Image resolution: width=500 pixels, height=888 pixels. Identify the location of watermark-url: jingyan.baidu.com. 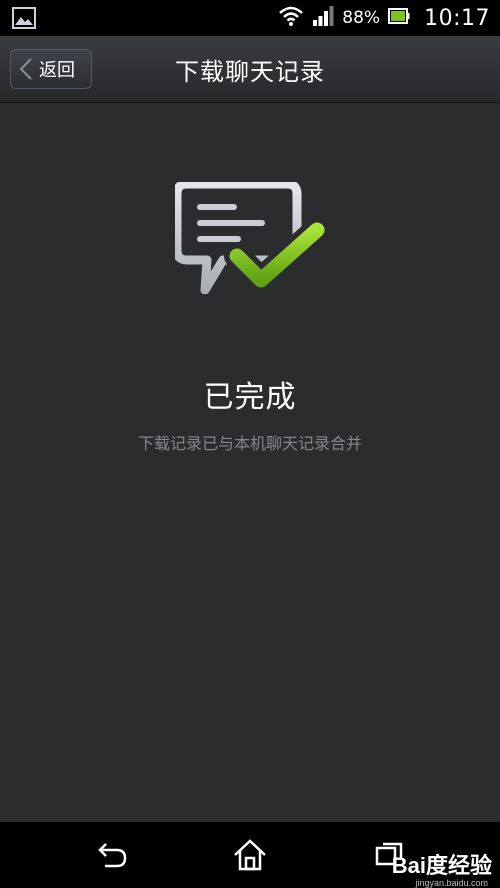
(451, 883).